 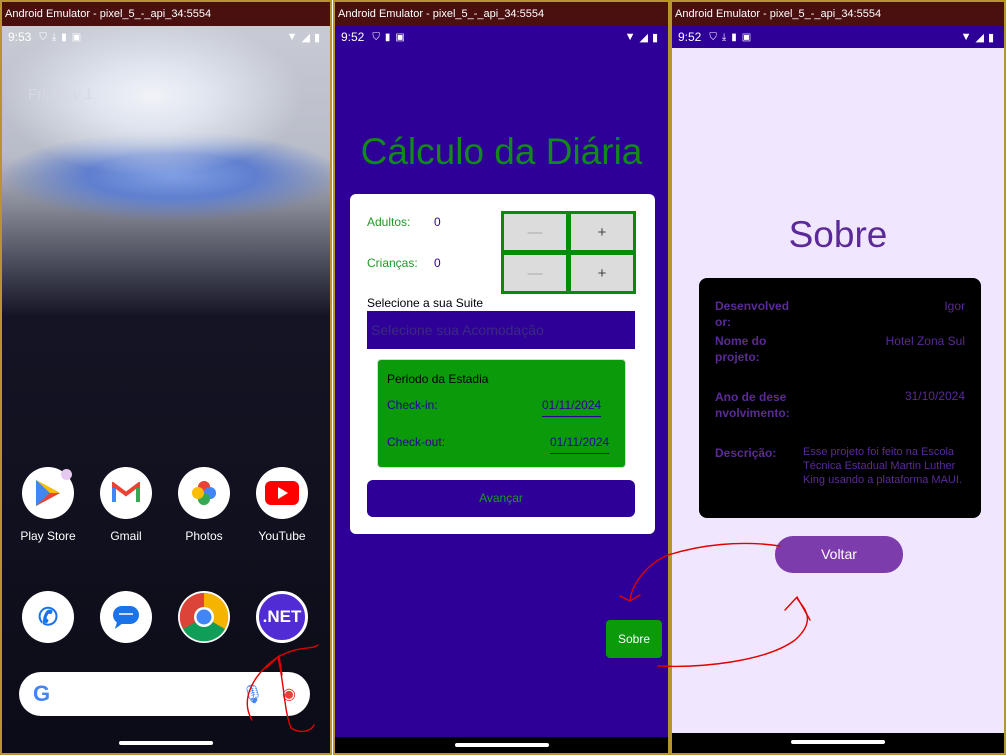 I want to click on youtube-icon, so click(x=282, y=493).